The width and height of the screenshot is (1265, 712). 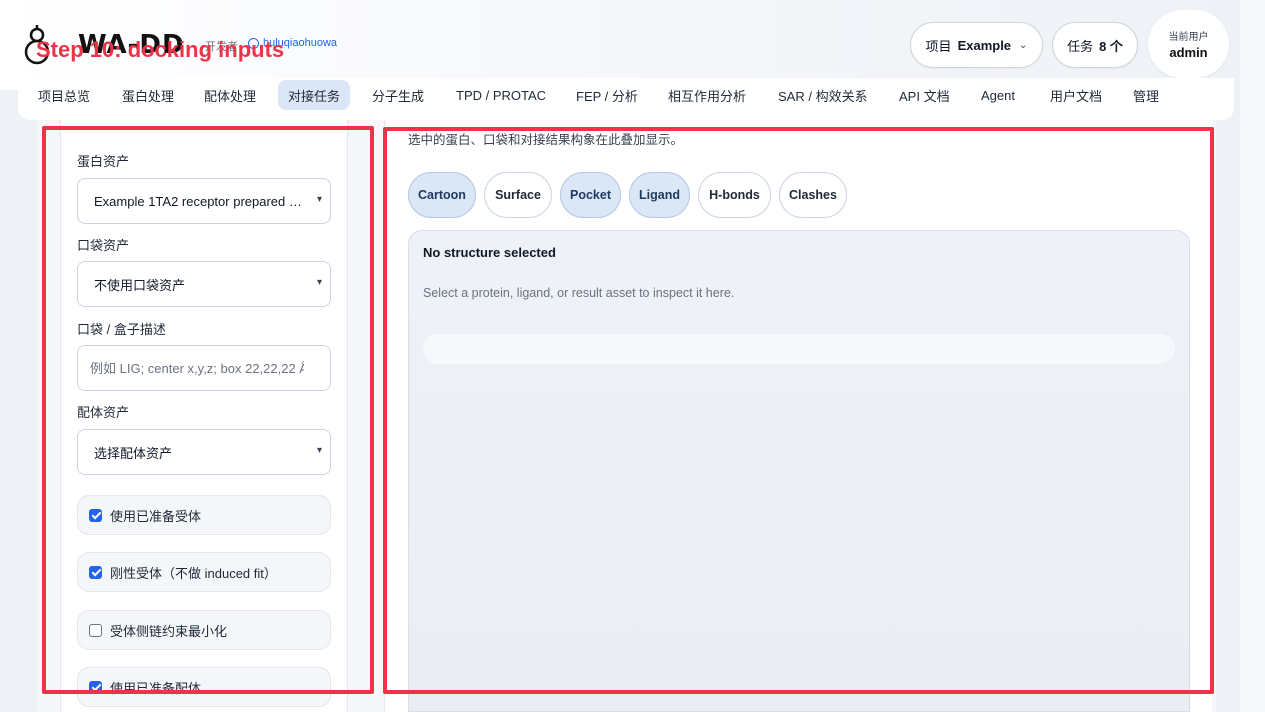 I want to click on nav-item-api-docs: API 文档, so click(x=924, y=95).